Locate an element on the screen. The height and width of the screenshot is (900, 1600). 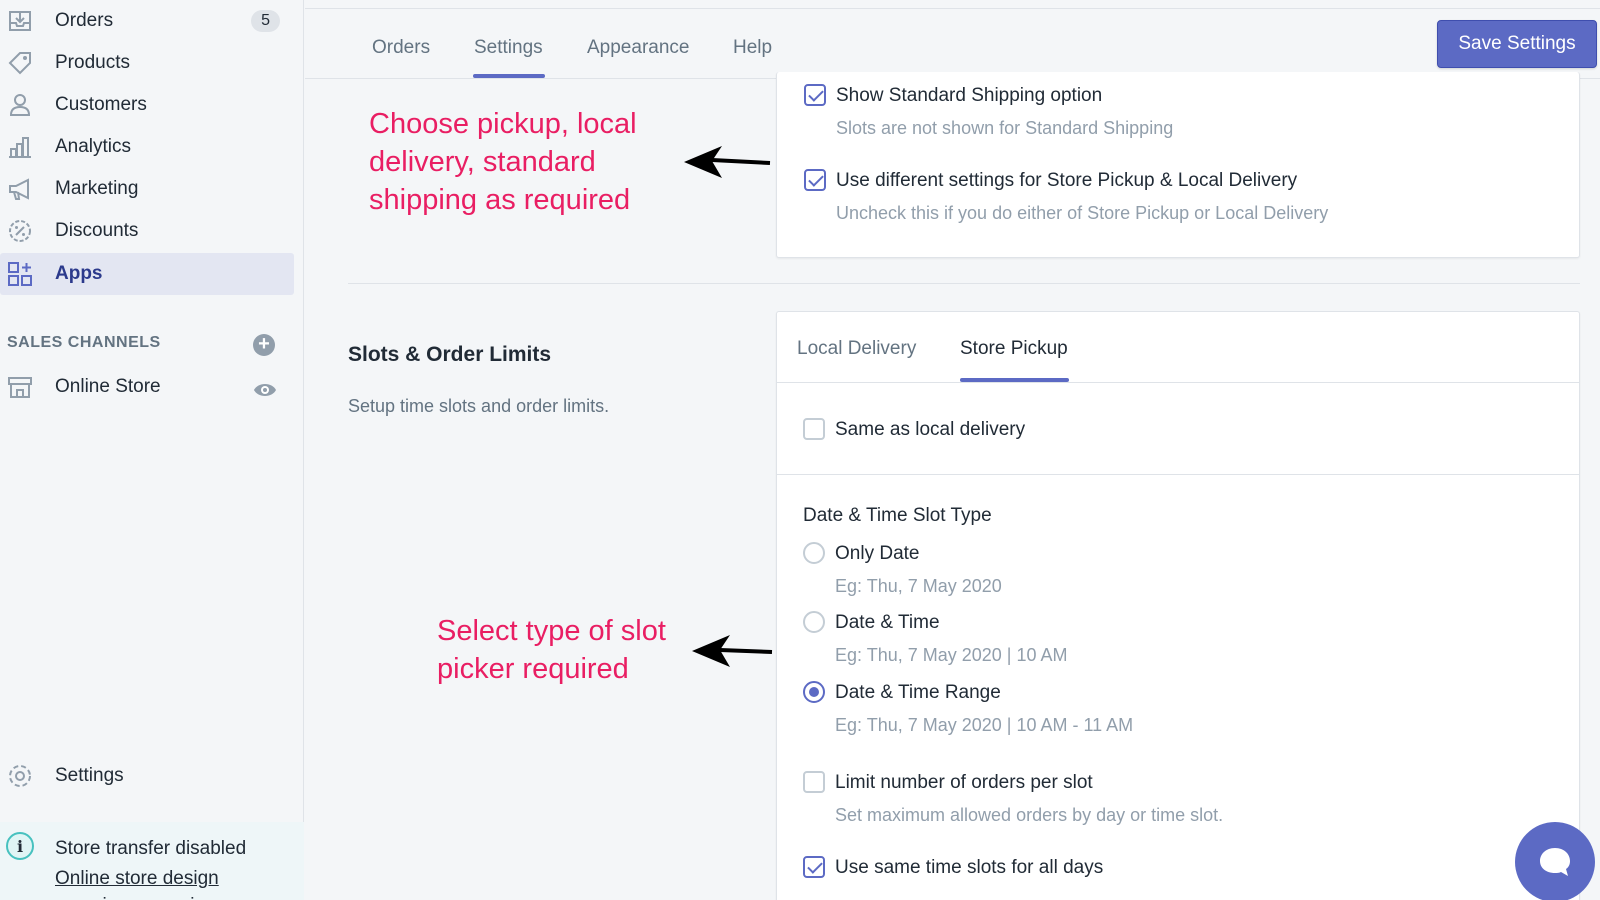
annotation-slot-type: Select type of slot picker required is located at coordinates (551, 650).